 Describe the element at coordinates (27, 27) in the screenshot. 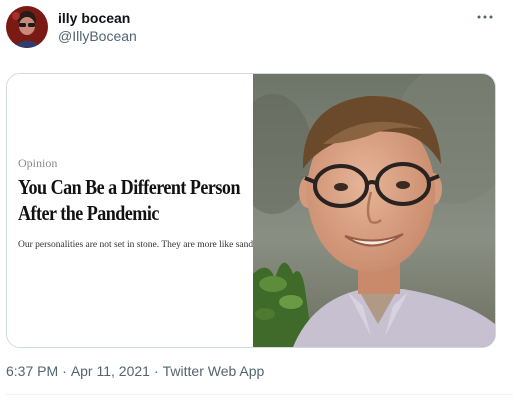

I see `avatar` at that location.